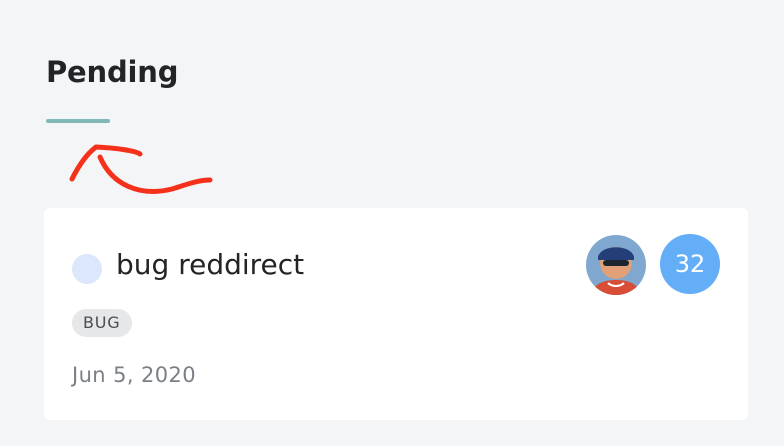  Describe the element at coordinates (141, 169) in the screenshot. I see `hand-drawn-arrow-icon` at that location.